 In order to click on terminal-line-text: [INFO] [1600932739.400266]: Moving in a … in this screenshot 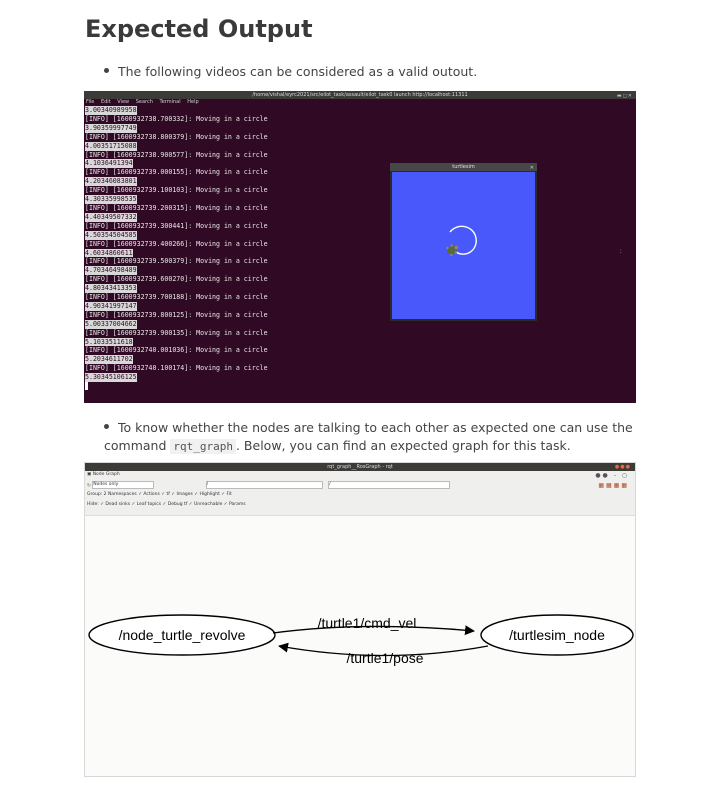, I will do `click(176, 243)`.